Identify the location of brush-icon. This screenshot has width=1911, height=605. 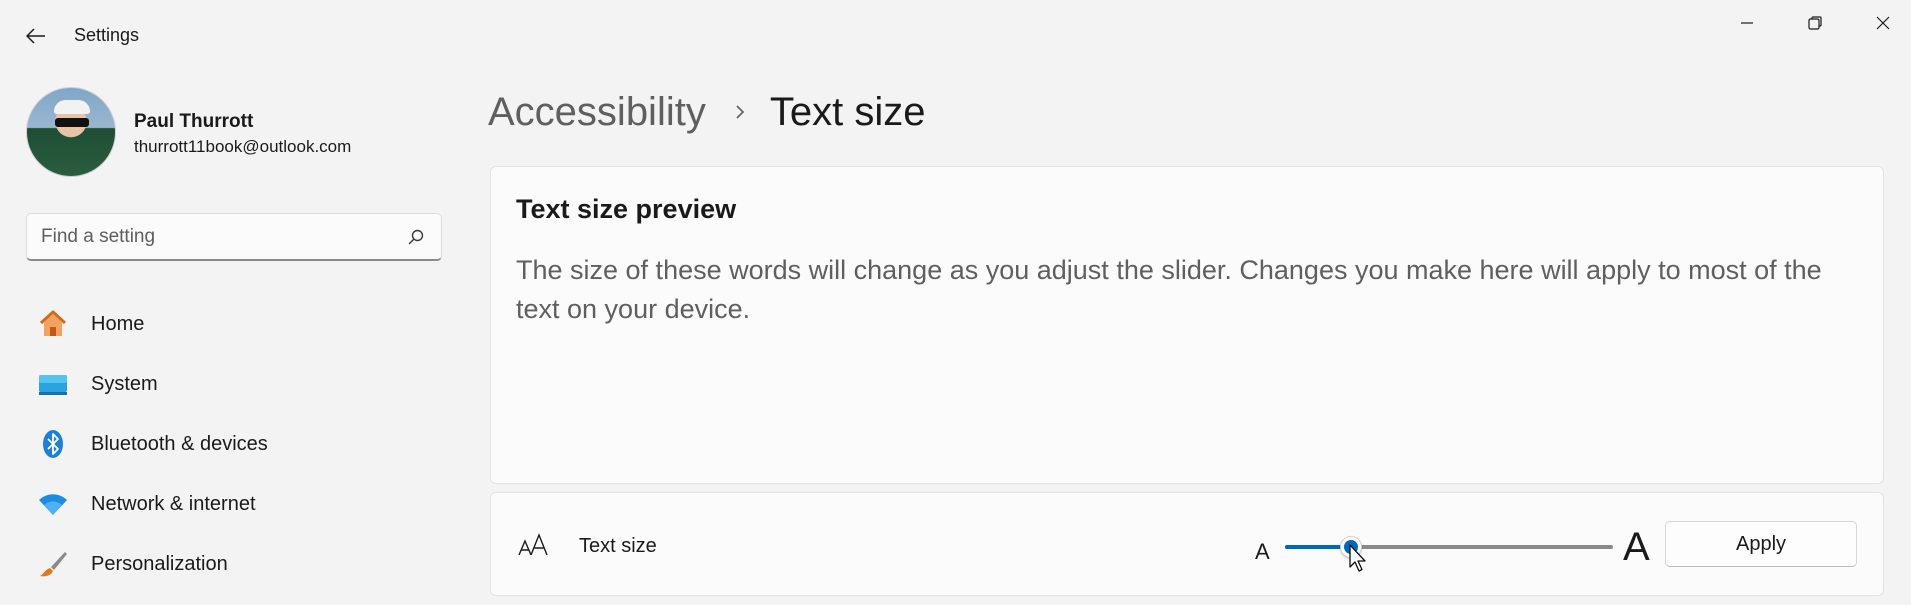
(53, 564).